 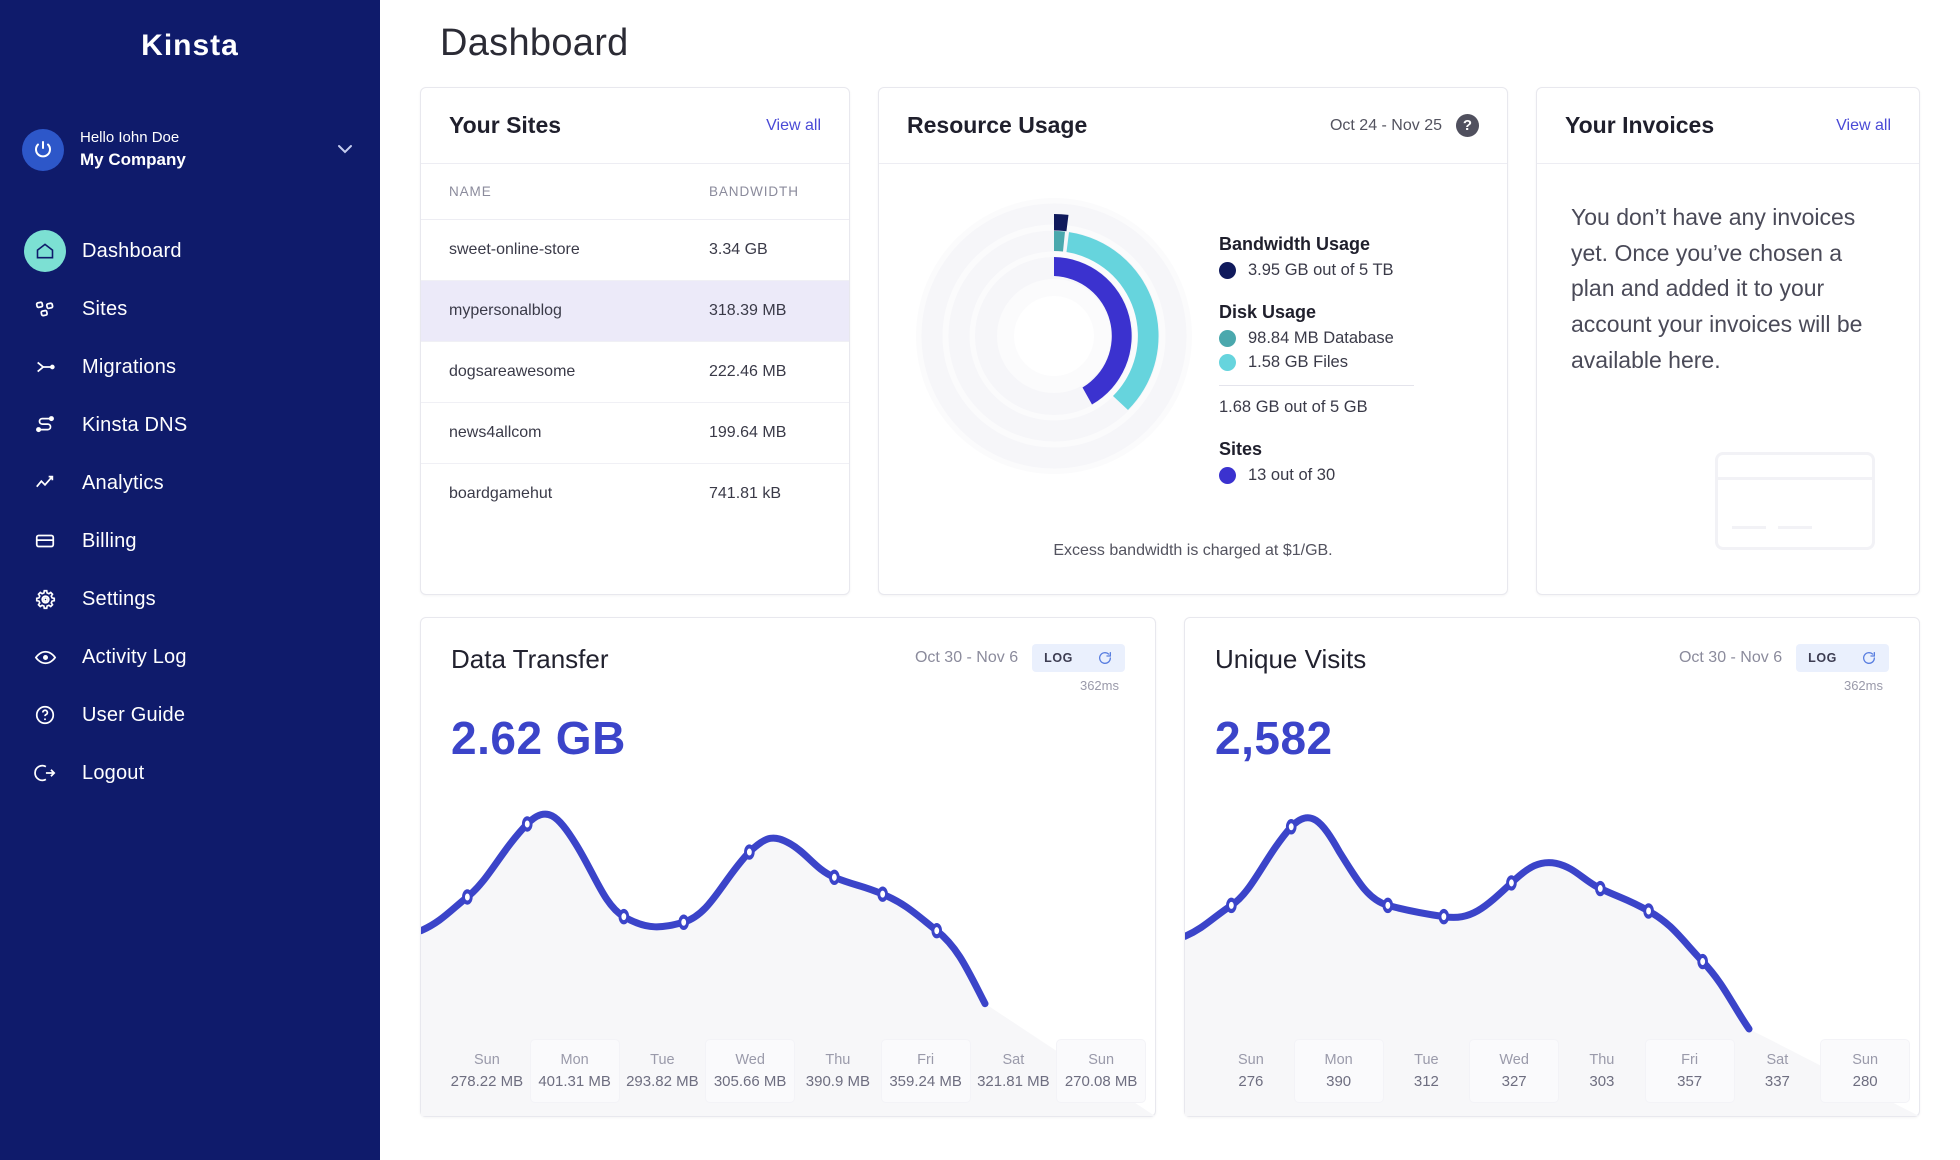 I want to click on sidebar-item-label: Migrations, so click(x=129, y=366).